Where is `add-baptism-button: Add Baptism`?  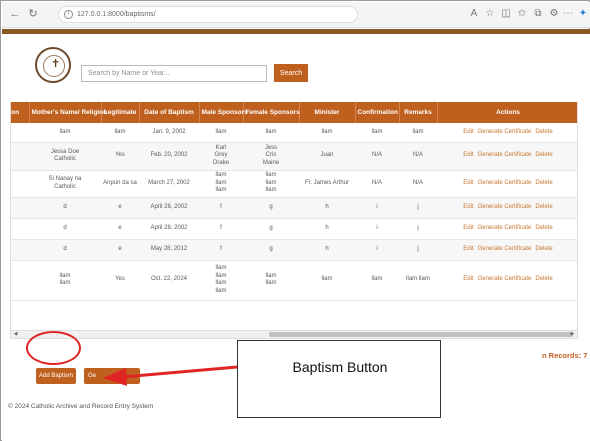
add-baptism-button: Add Baptism is located at coordinates (56, 376).